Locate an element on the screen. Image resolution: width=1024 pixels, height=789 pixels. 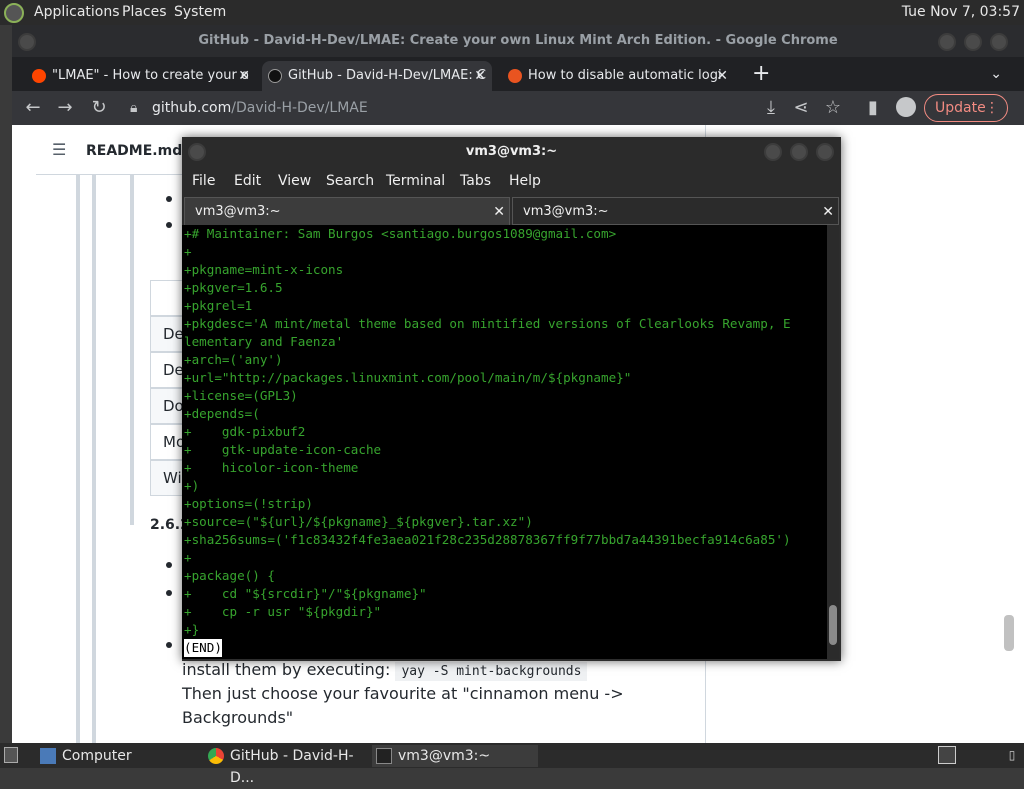
reload-icon: ↻ is located at coordinates (99, 107).